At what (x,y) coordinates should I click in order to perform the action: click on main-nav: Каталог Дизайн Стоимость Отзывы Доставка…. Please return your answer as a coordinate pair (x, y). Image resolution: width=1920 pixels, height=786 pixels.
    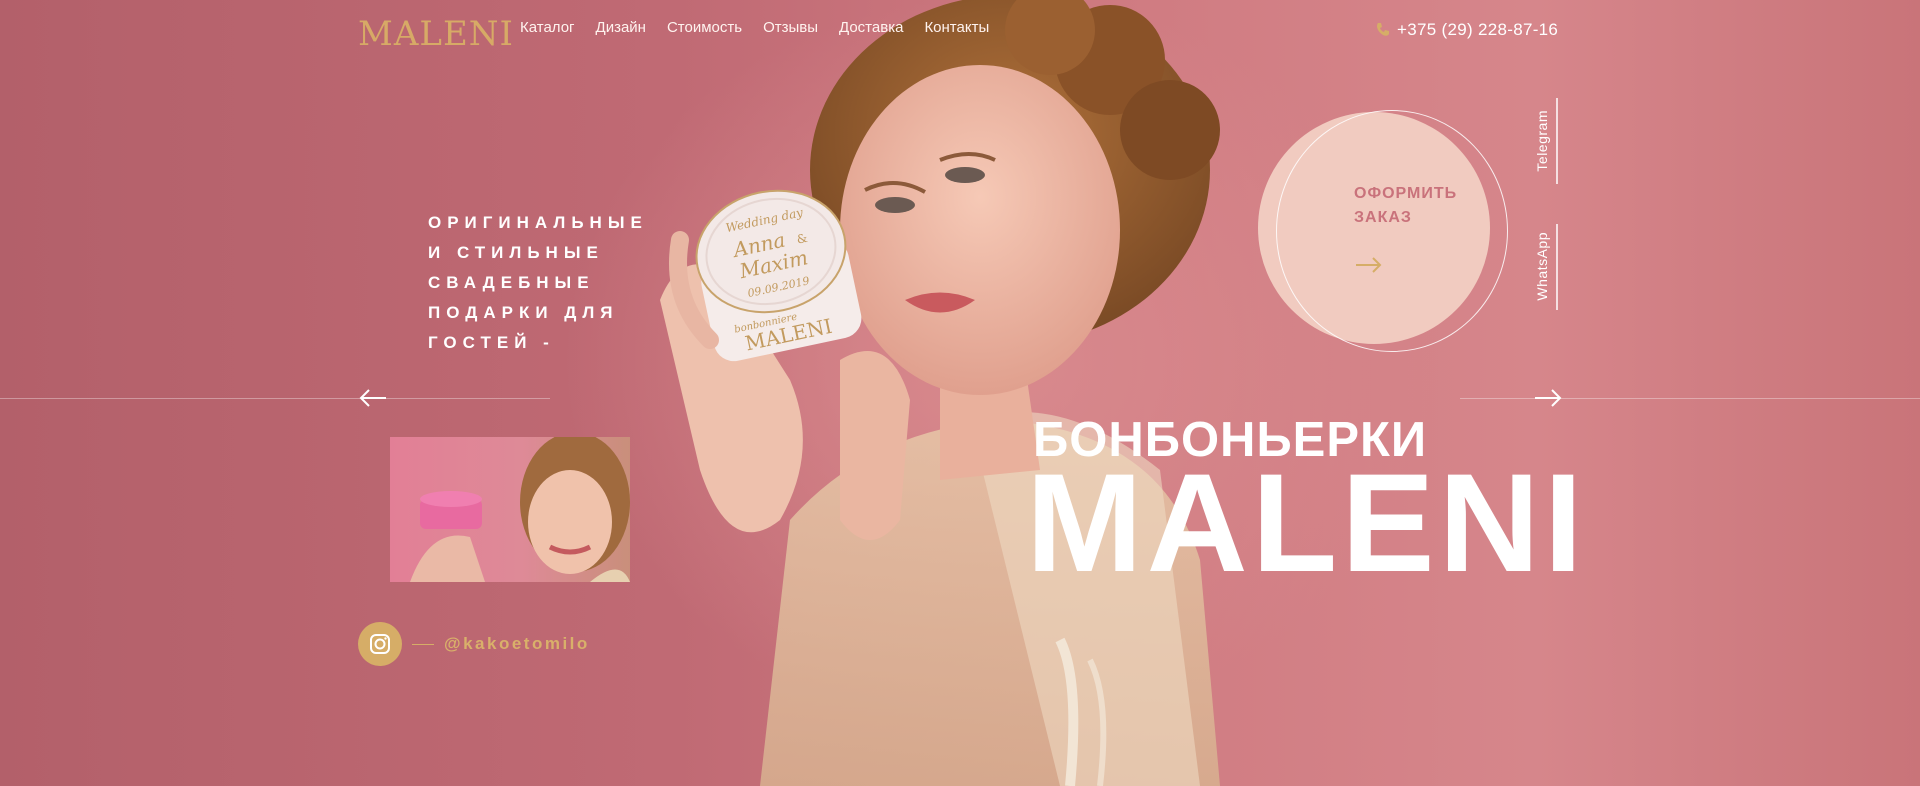
    Looking at the image, I should click on (754, 27).